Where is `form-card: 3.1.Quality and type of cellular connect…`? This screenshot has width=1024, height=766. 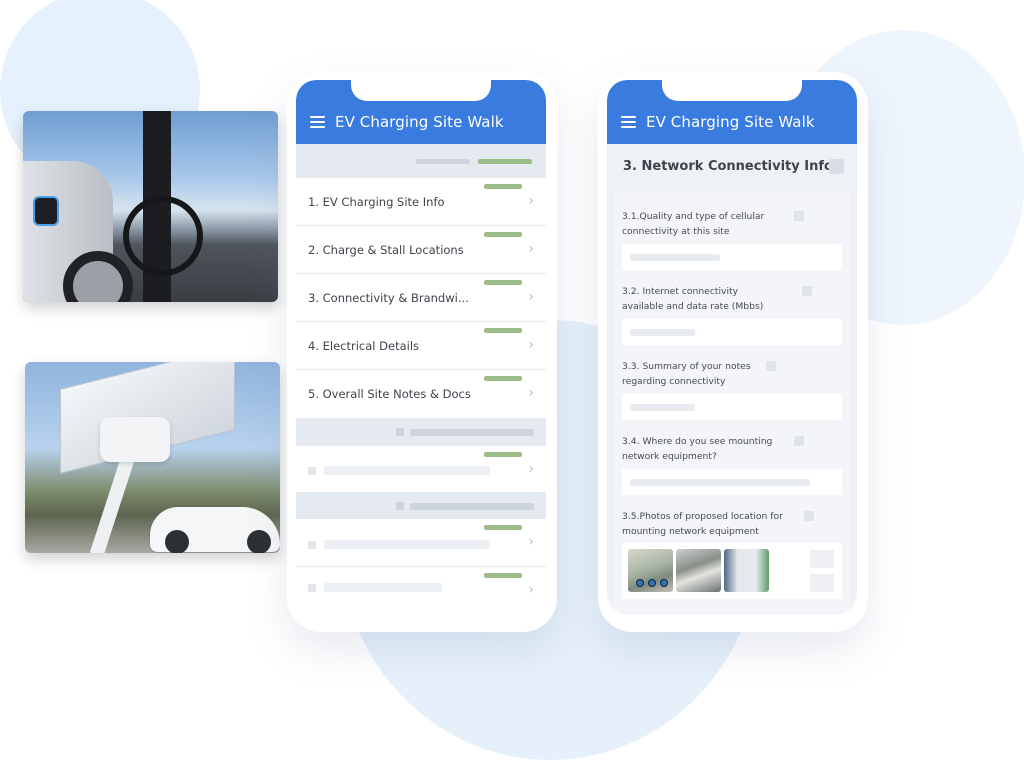 form-card: 3.1.Quality and type of cellular connect… is located at coordinates (732, 403).